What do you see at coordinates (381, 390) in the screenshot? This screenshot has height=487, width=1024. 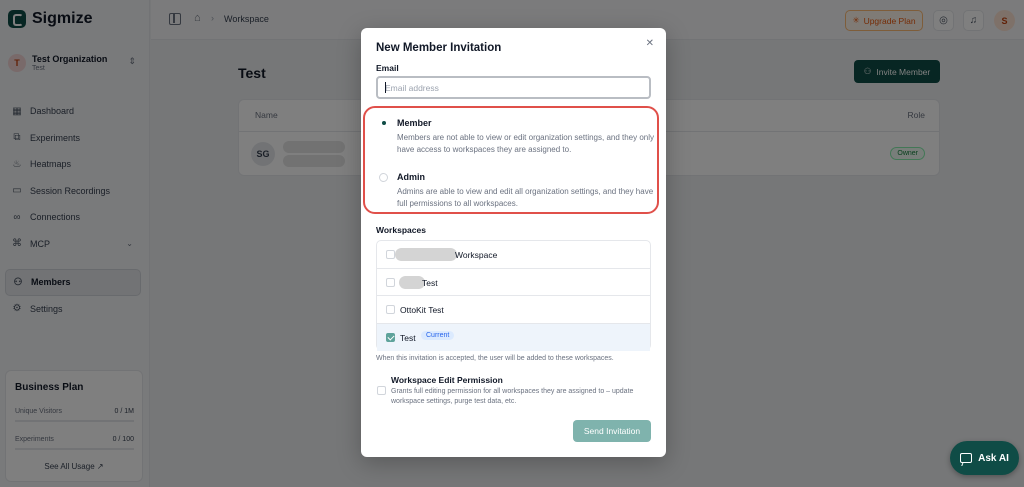 I see `edit-permission-checkbox` at bounding box center [381, 390].